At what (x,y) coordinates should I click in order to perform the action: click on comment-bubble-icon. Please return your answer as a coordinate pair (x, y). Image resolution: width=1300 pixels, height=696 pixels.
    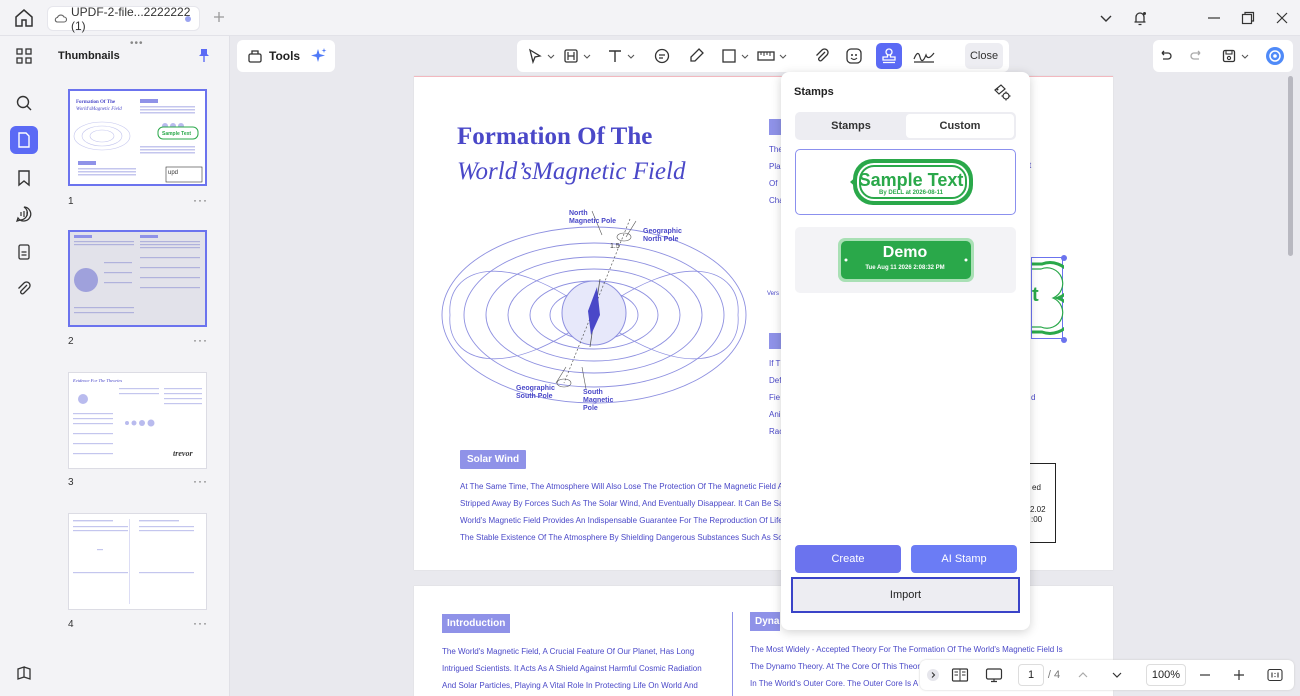
    Looking at the image, I should click on (662, 56).